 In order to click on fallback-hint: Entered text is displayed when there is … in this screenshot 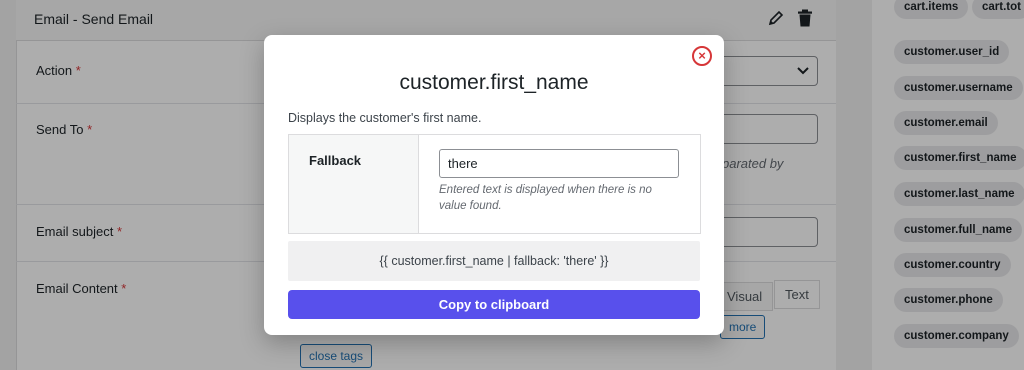, I will do `click(545, 198)`.